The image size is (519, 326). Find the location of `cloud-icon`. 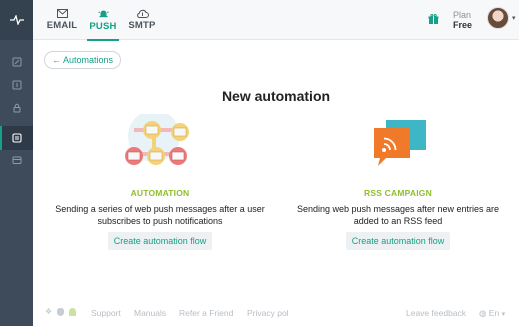

cloud-icon is located at coordinates (142, 13).